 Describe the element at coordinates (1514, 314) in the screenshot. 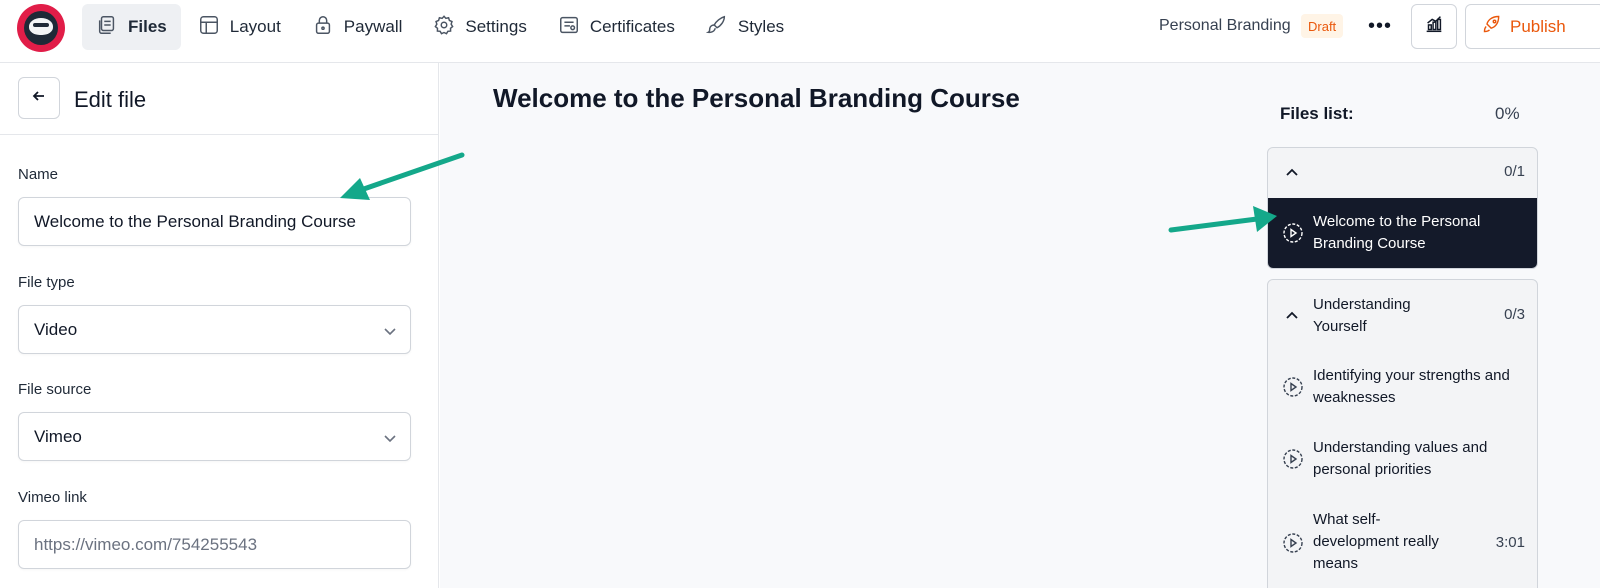

I see `group-count: 0/3` at that location.